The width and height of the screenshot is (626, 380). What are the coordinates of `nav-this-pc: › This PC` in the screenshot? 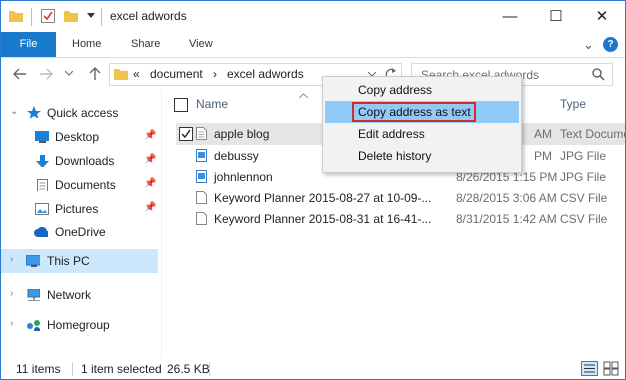 It's located at (79, 261).